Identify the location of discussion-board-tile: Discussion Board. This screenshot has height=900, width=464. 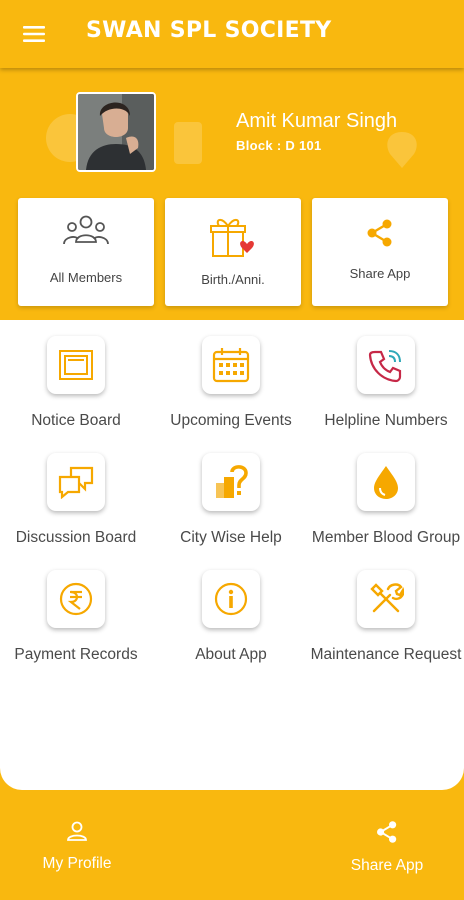
(76, 492).